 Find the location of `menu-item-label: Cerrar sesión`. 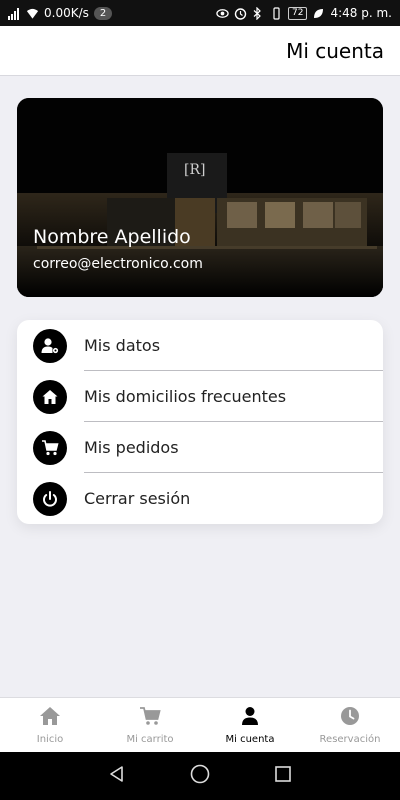

menu-item-label: Cerrar sesión is located at coordinates (137, 498).